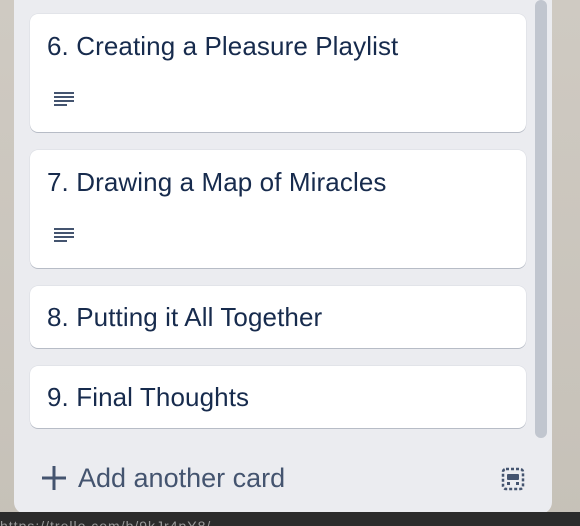  Describe the element at coordinates (513, 479) in the screenshot. I see `card-template-icon` at that location.